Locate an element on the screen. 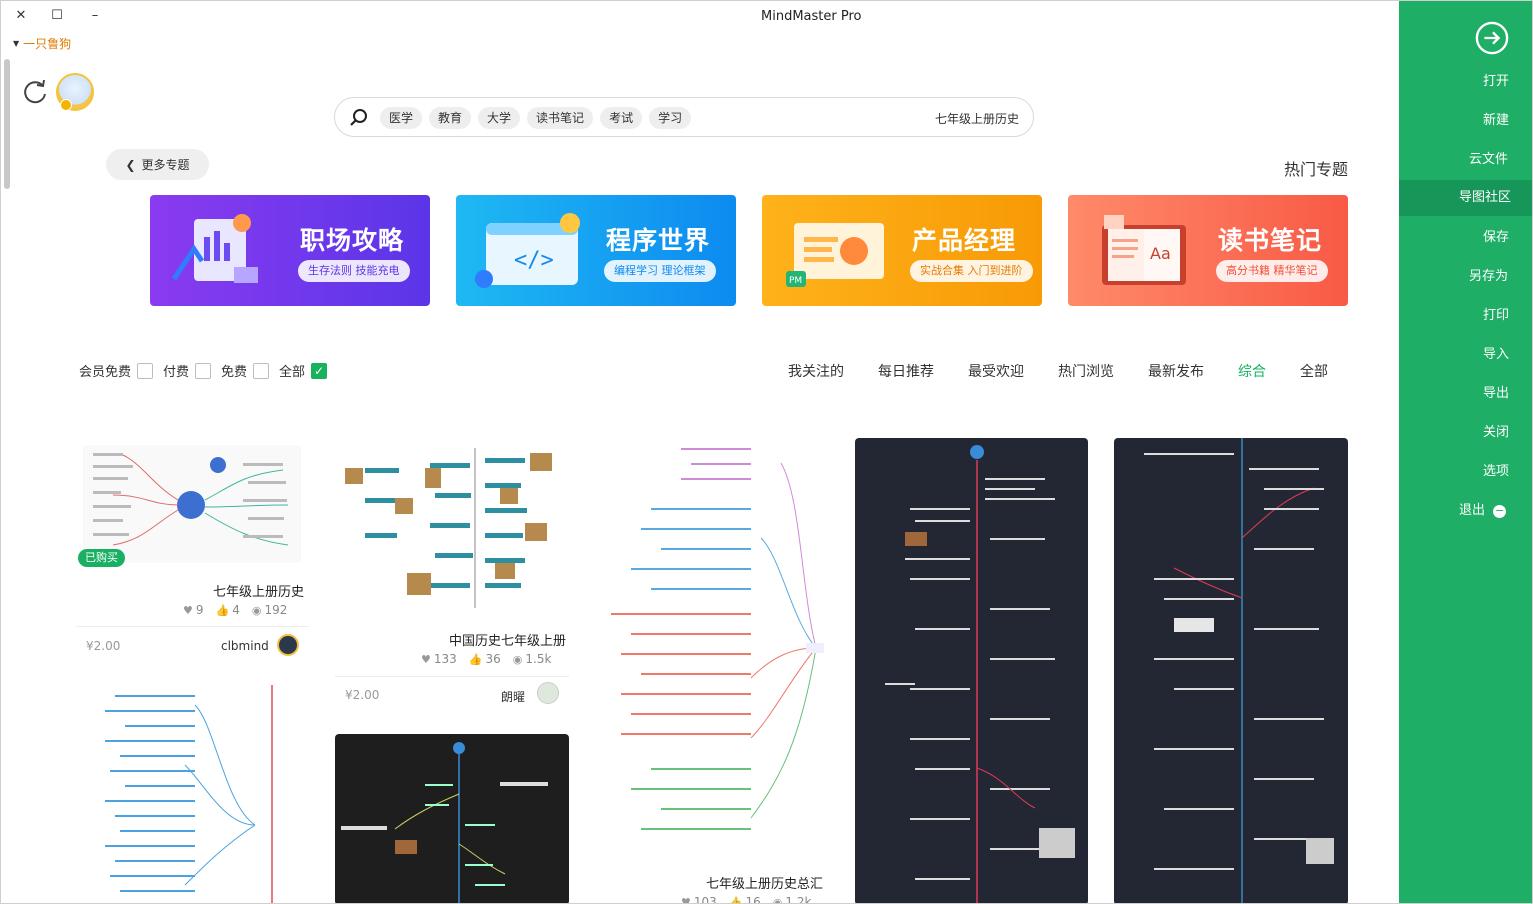 The height and width of the screenshot is (904, 1533). svg-text: PM is located at coordinates (795, 281).